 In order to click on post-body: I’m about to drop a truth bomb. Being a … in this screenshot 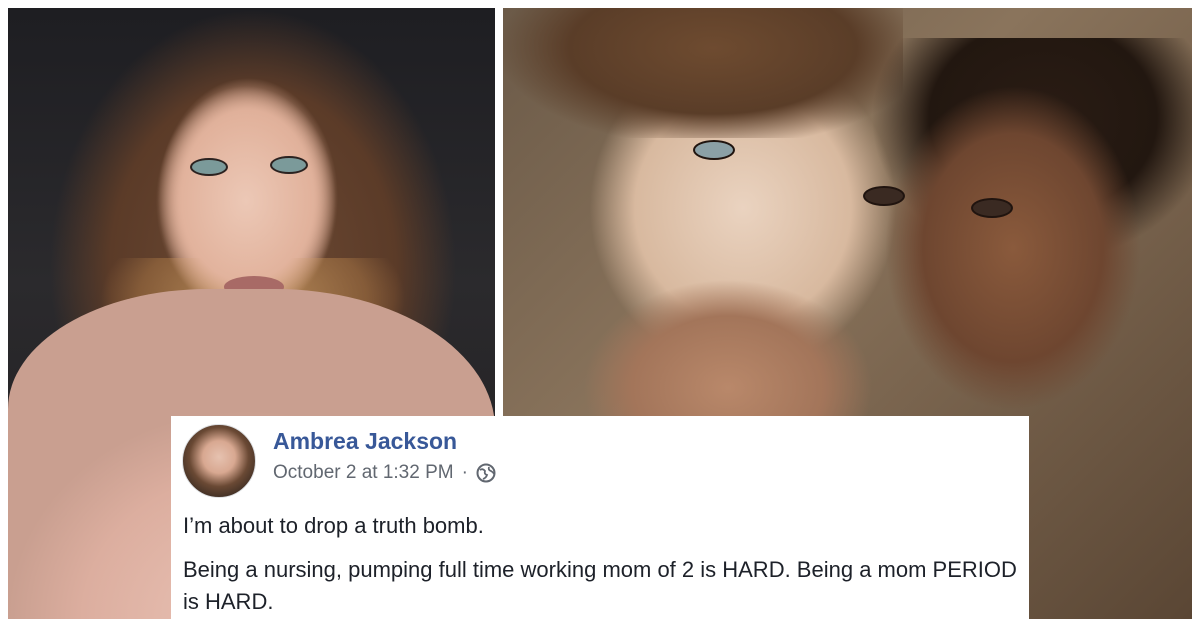, I will do `click(601, 570)`.